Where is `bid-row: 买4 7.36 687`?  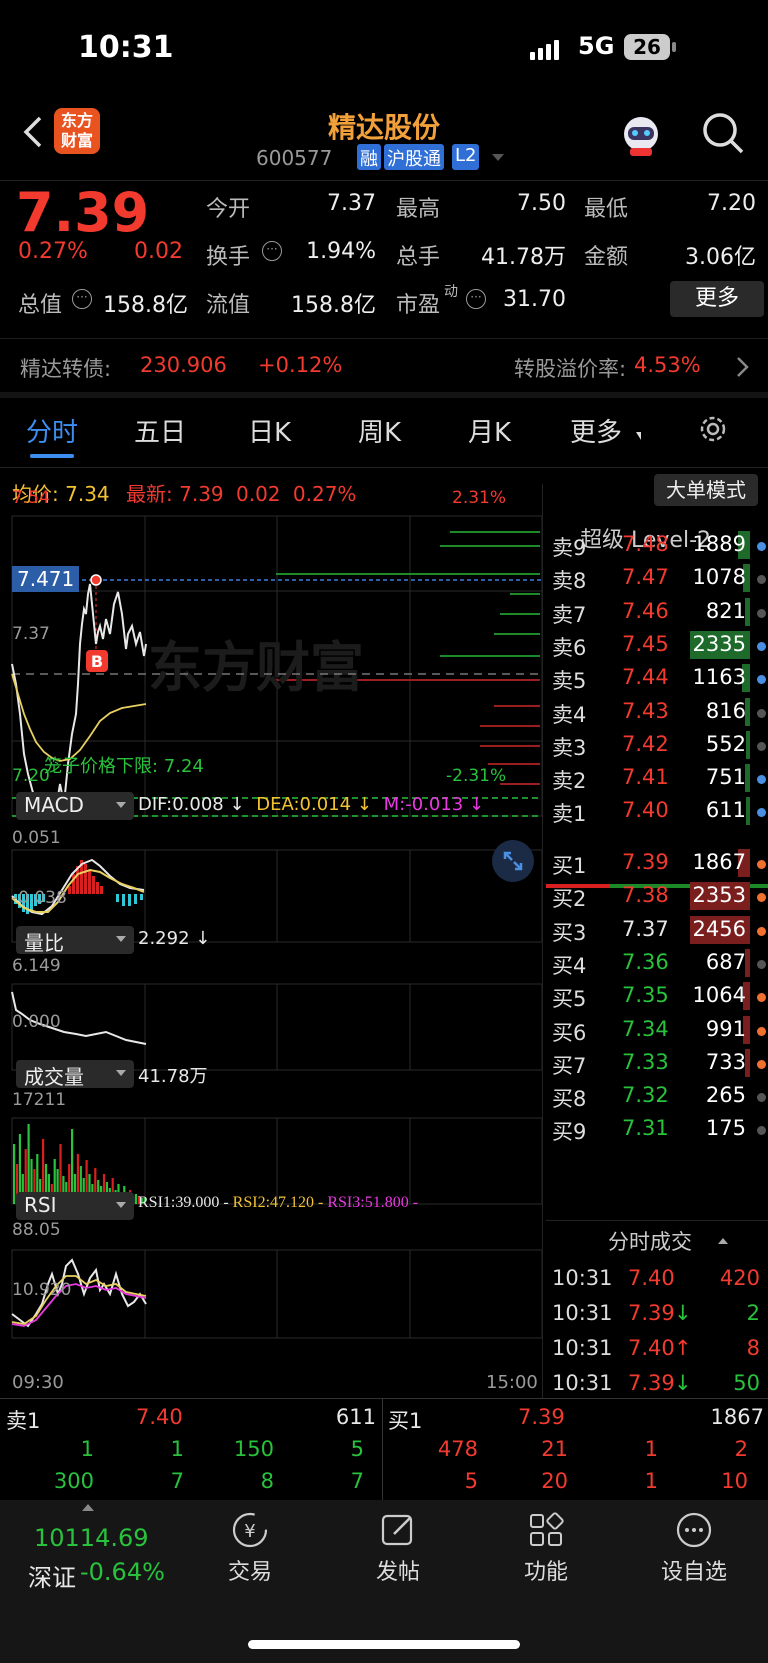 bid-row: 买4 7.36 687 is located at coordinates (659, 963).